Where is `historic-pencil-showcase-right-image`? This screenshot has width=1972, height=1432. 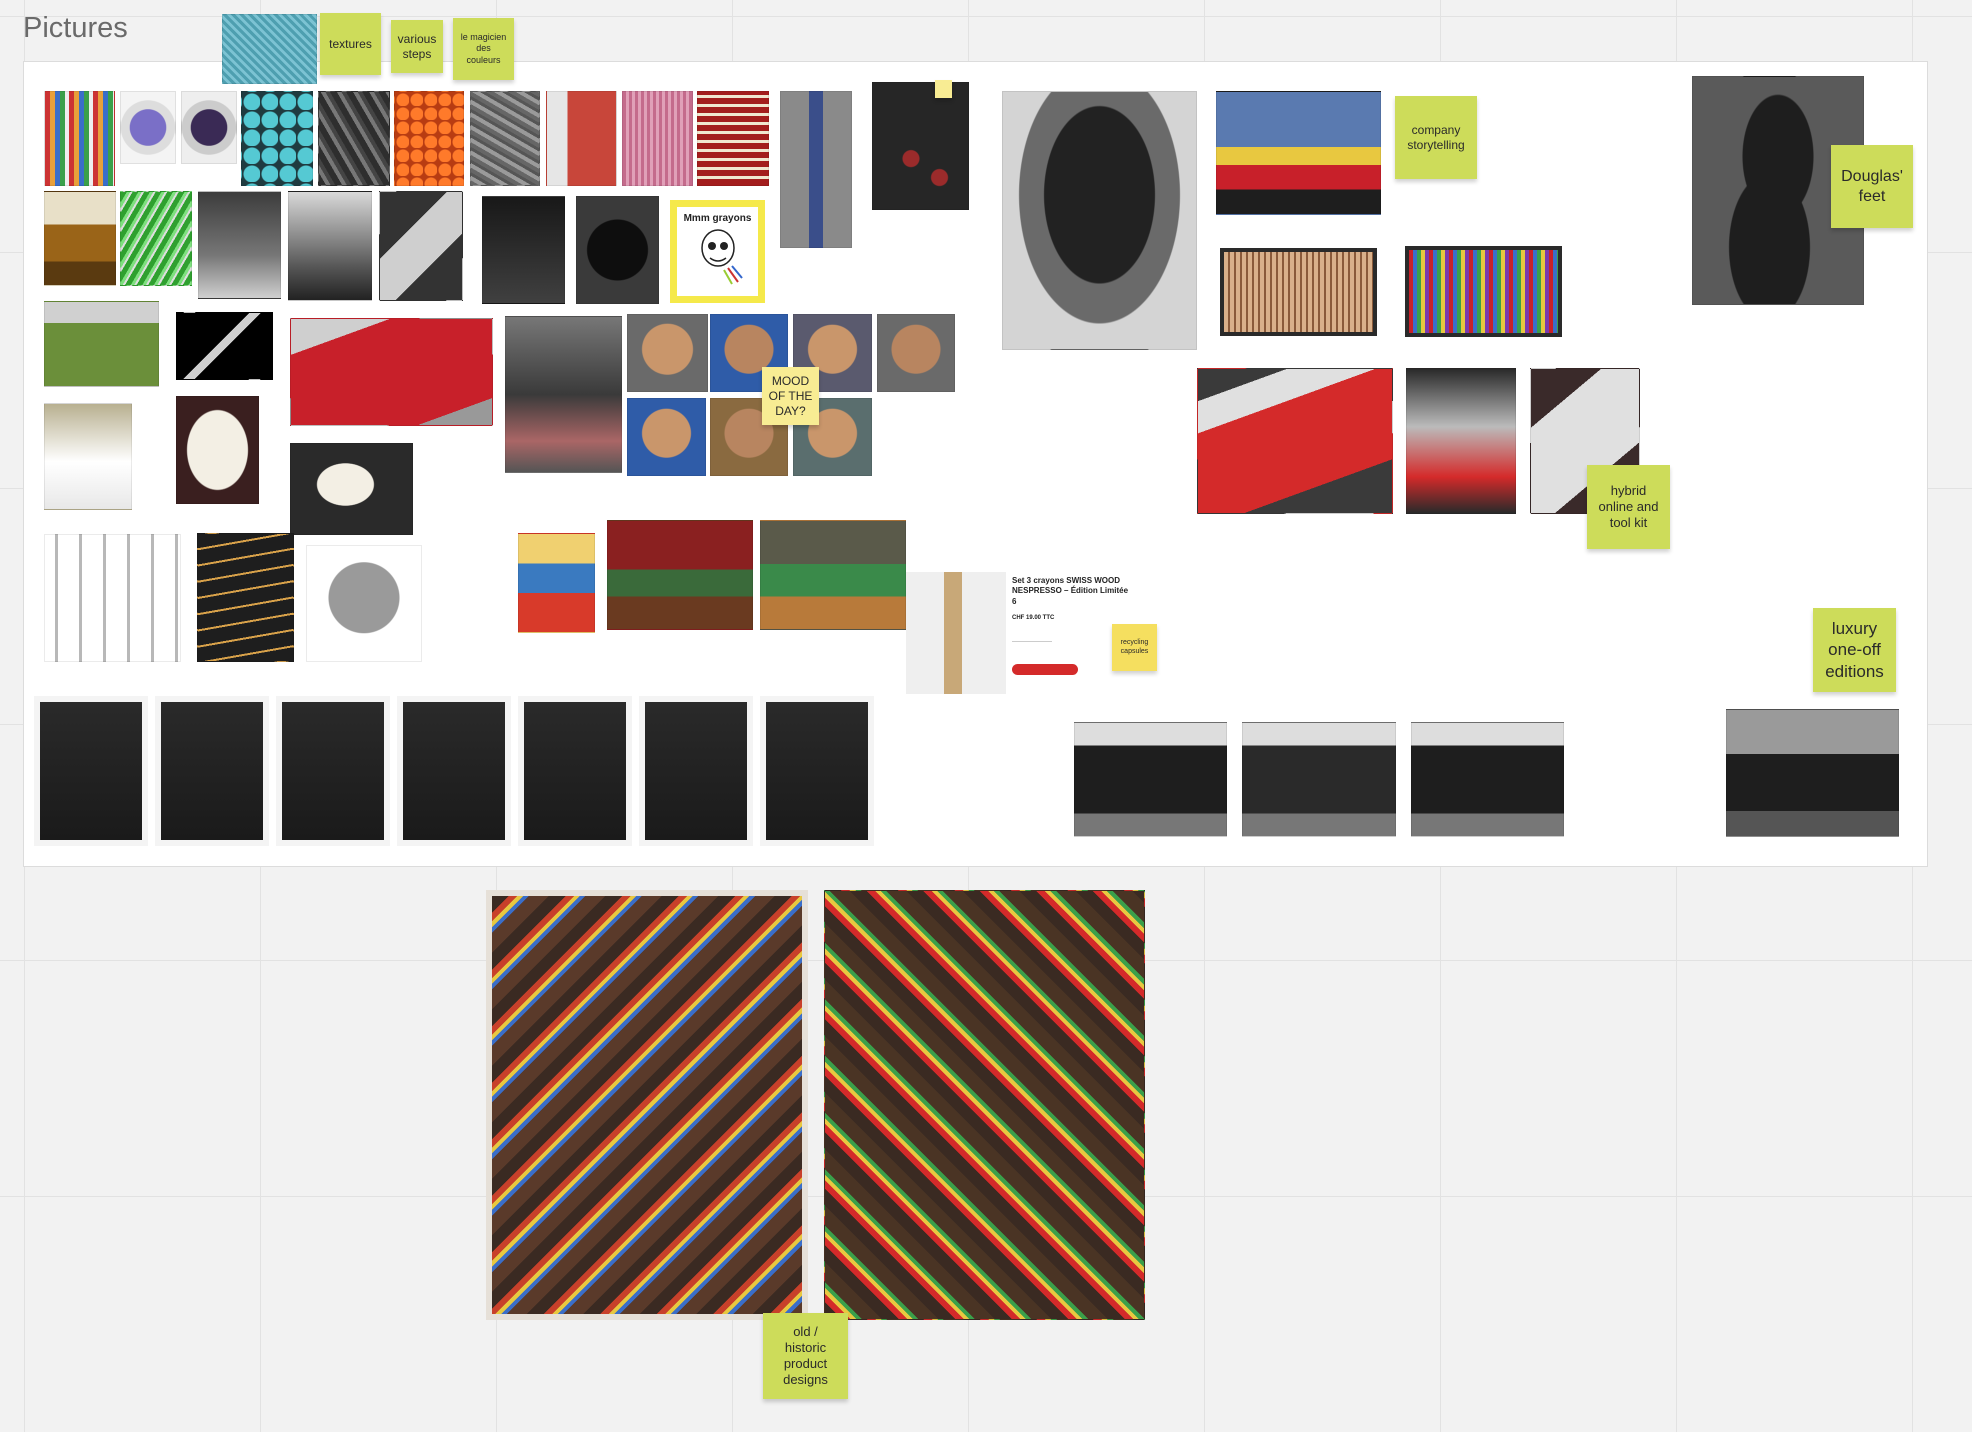
historic-pencil-showcase-right-image is located at coordinates (984, 1105).